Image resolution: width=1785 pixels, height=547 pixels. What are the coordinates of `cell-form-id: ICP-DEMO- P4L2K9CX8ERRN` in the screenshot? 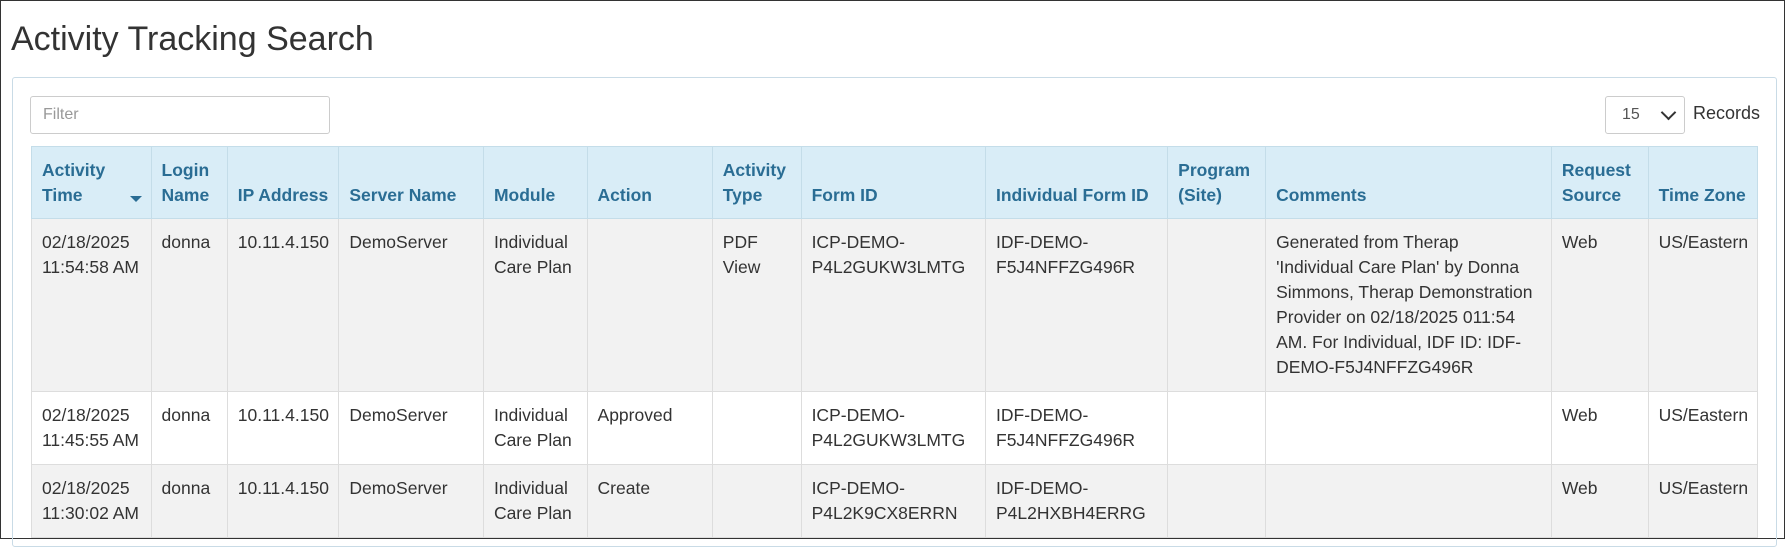 It's located at (893, 501).